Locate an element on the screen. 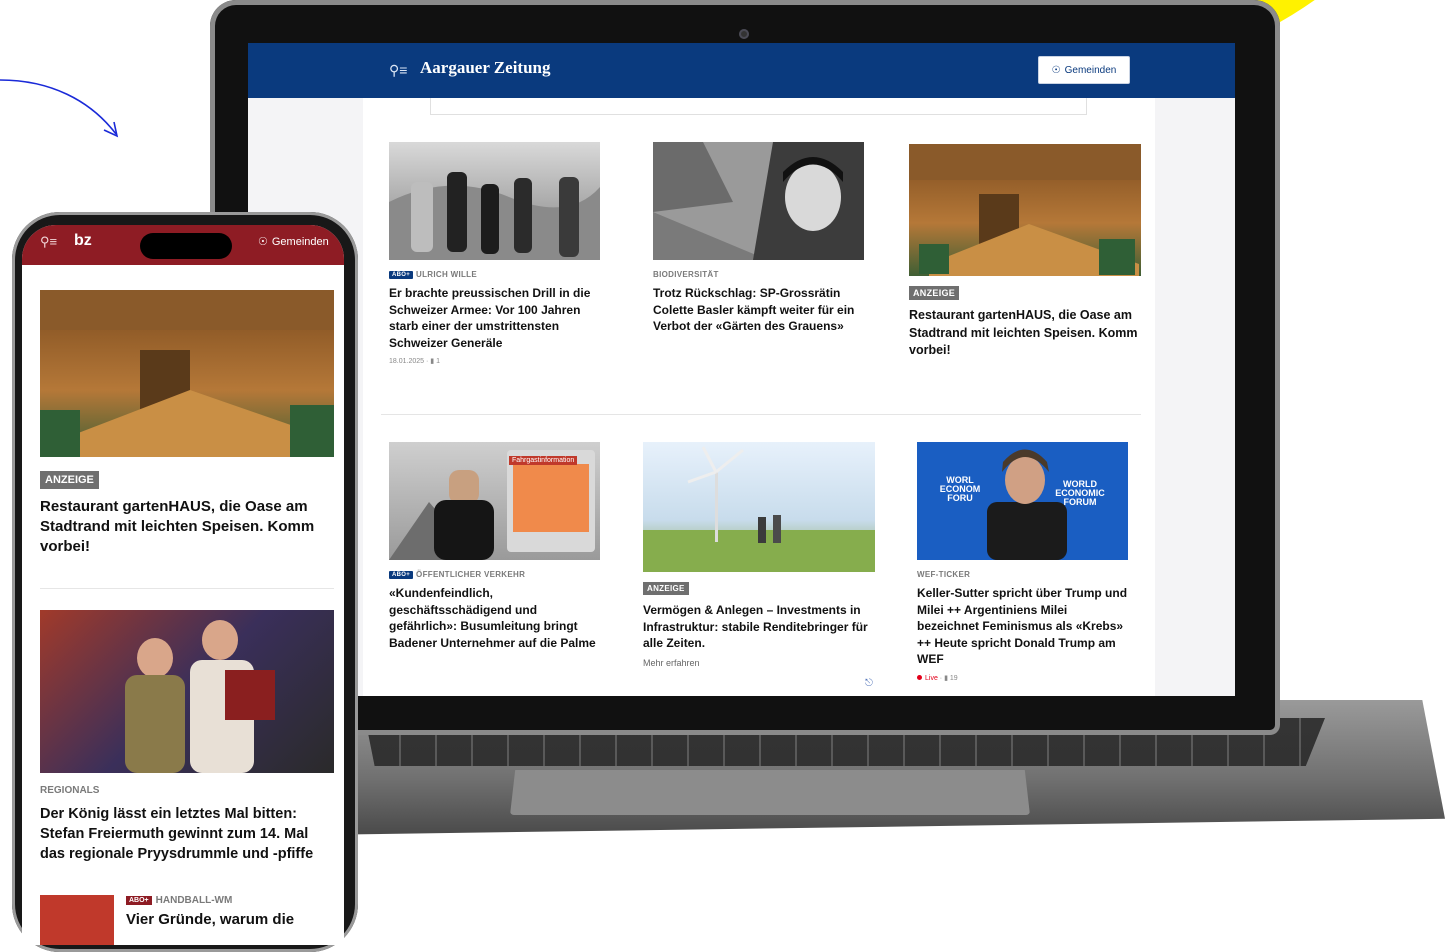 The height and width of the screenshot is (952, 1455). comment-count: 19 is located at coordinates (953, 678).